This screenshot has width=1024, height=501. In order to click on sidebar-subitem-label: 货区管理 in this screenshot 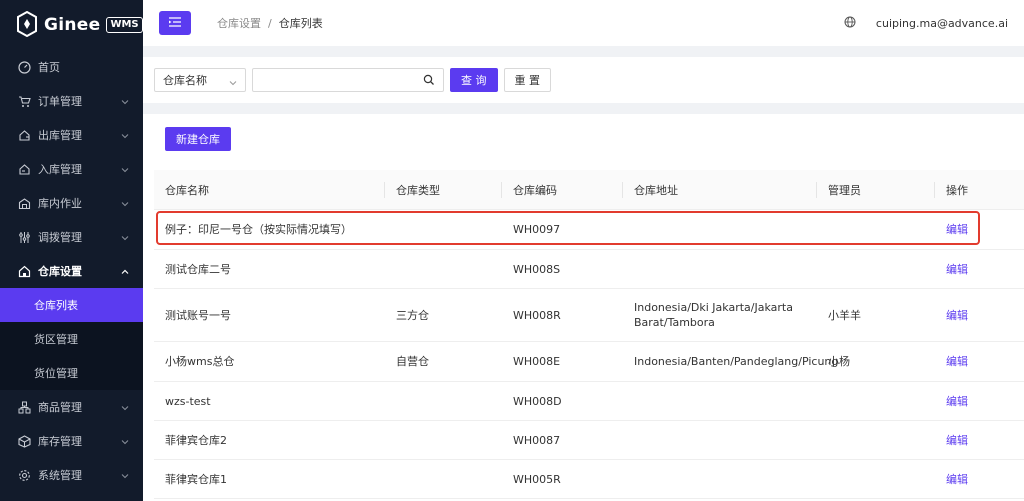, I will do `click(56, 339)`.